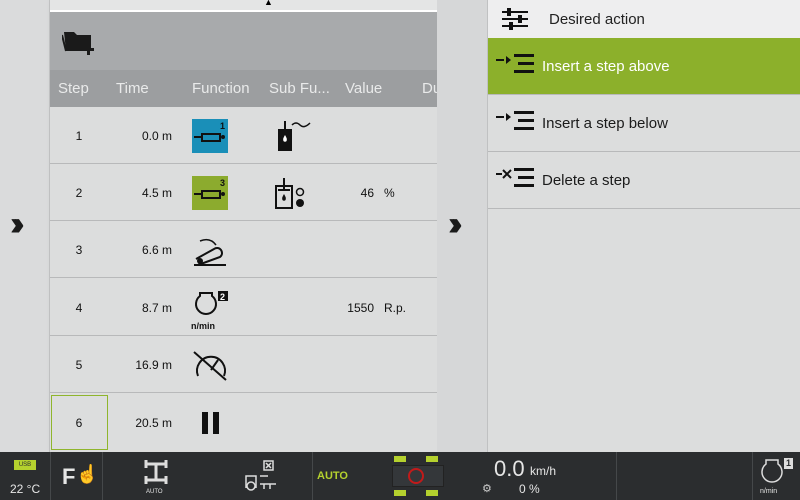  Describe the element at coordinates (243, 41) in the screenshot. I see `toolbar` at that location.